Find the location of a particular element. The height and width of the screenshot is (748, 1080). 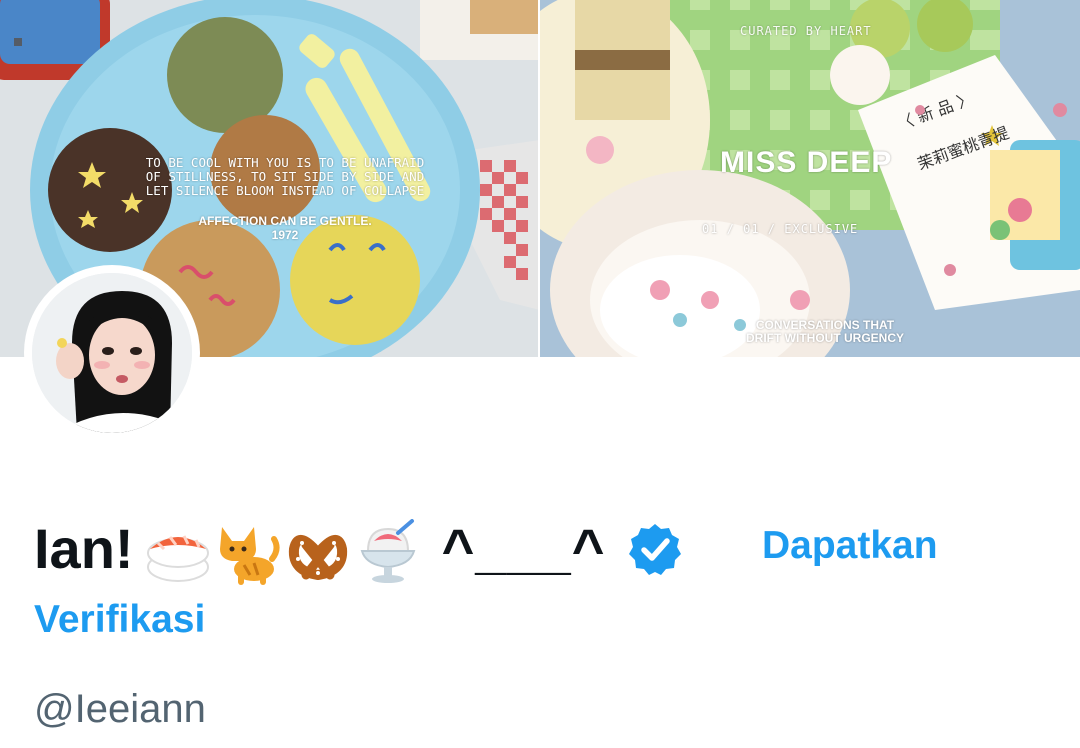

avatar-photo is located at coordinates (112, 353).